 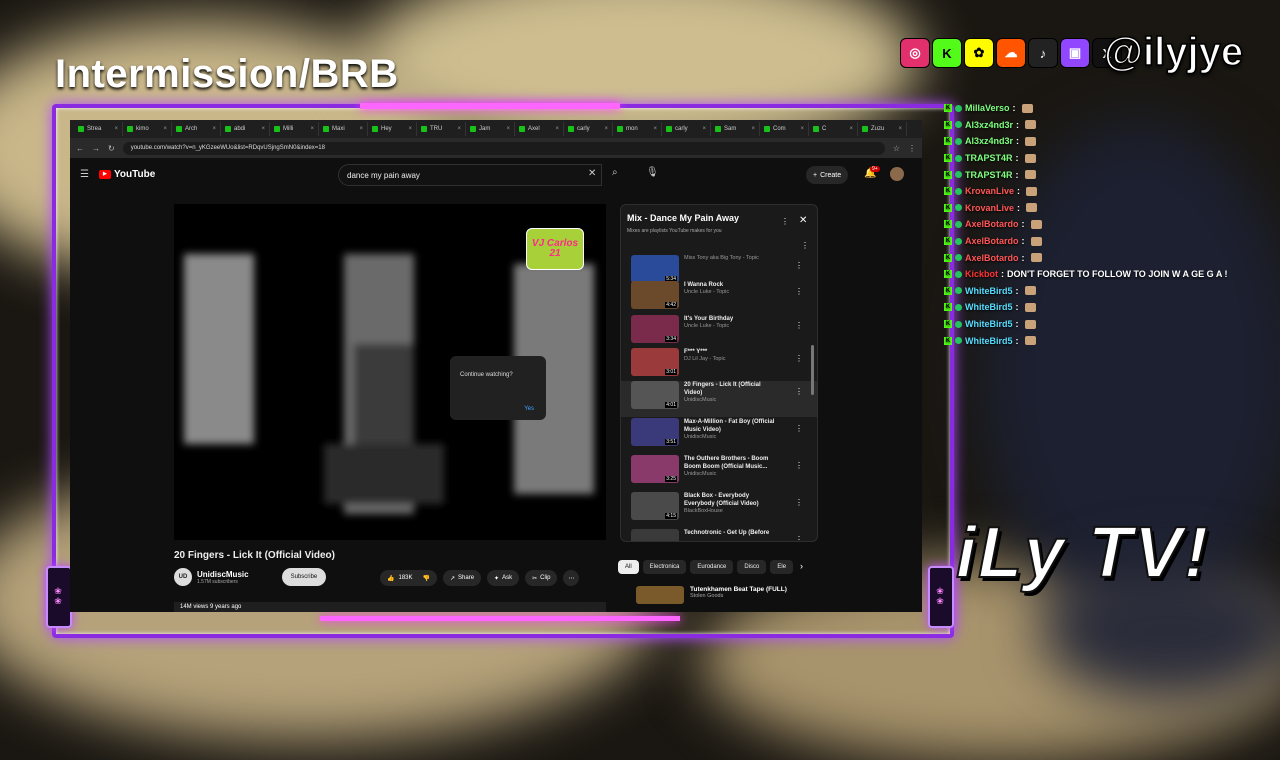 I want to click on browser-tab: Sam ×, so click(x=735, y=129).